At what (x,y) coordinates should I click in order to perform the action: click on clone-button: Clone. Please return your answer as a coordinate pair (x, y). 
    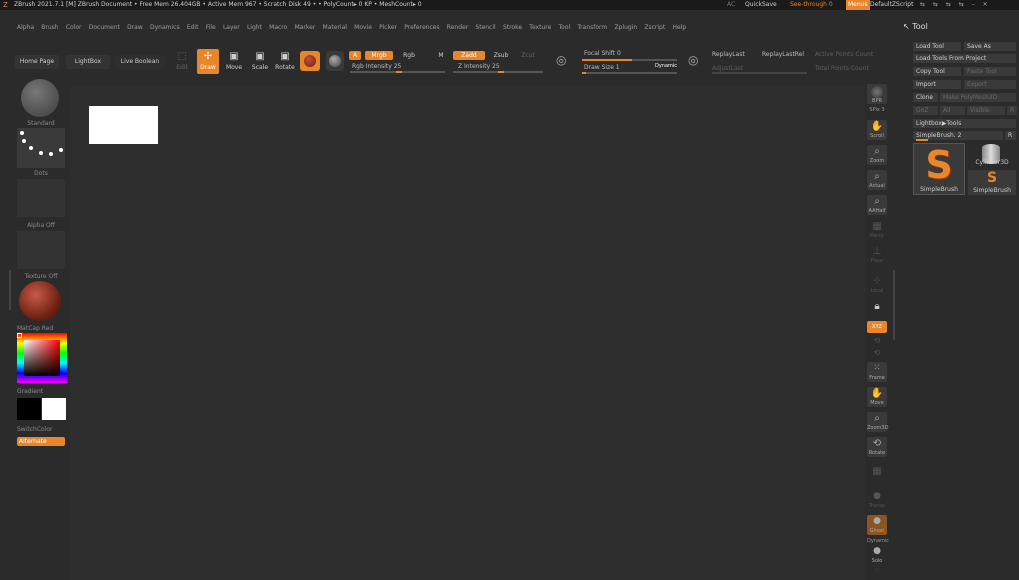
    Looking at the image, I should click on (925, 97).